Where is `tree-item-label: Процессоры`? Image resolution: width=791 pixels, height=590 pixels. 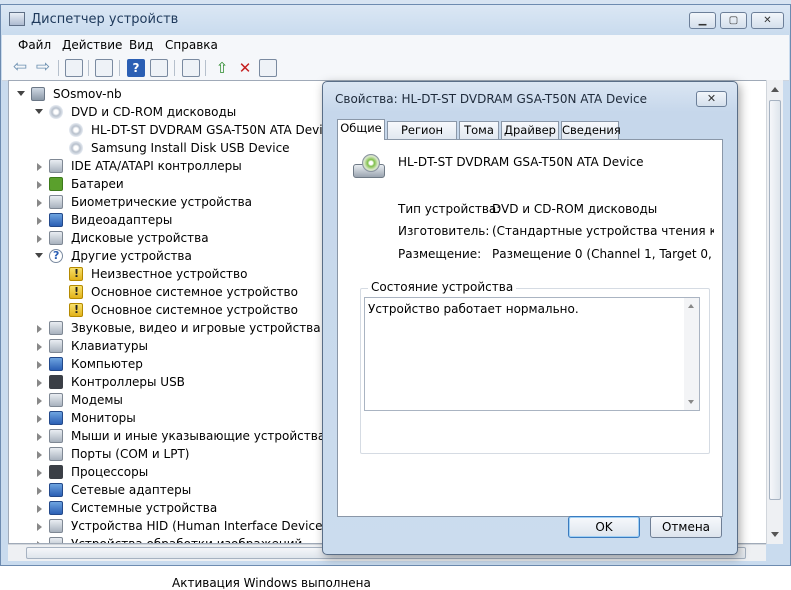
tree-item-label: Процессоры is located at coordinates (110, 472).